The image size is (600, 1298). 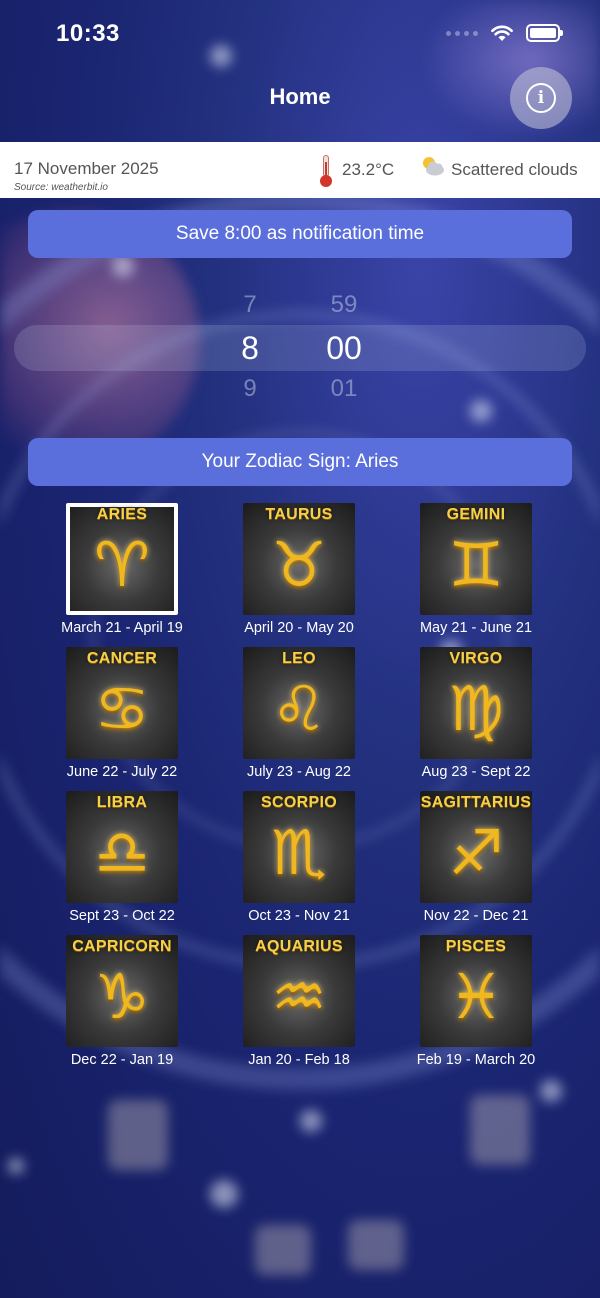 I want to click on zodiac-item-pisces: PISCES ♓ Feb 19 - March 20, so click(x=472, y=1005).